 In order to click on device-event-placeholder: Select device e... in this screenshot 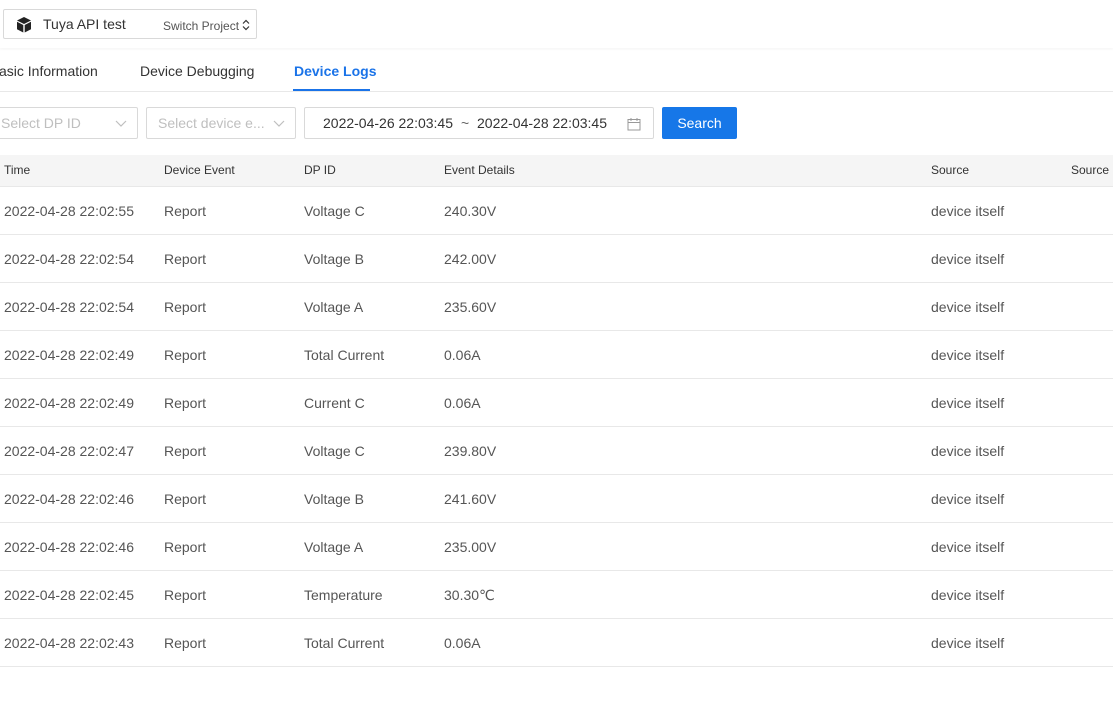, I will do `click(211, 123)`.